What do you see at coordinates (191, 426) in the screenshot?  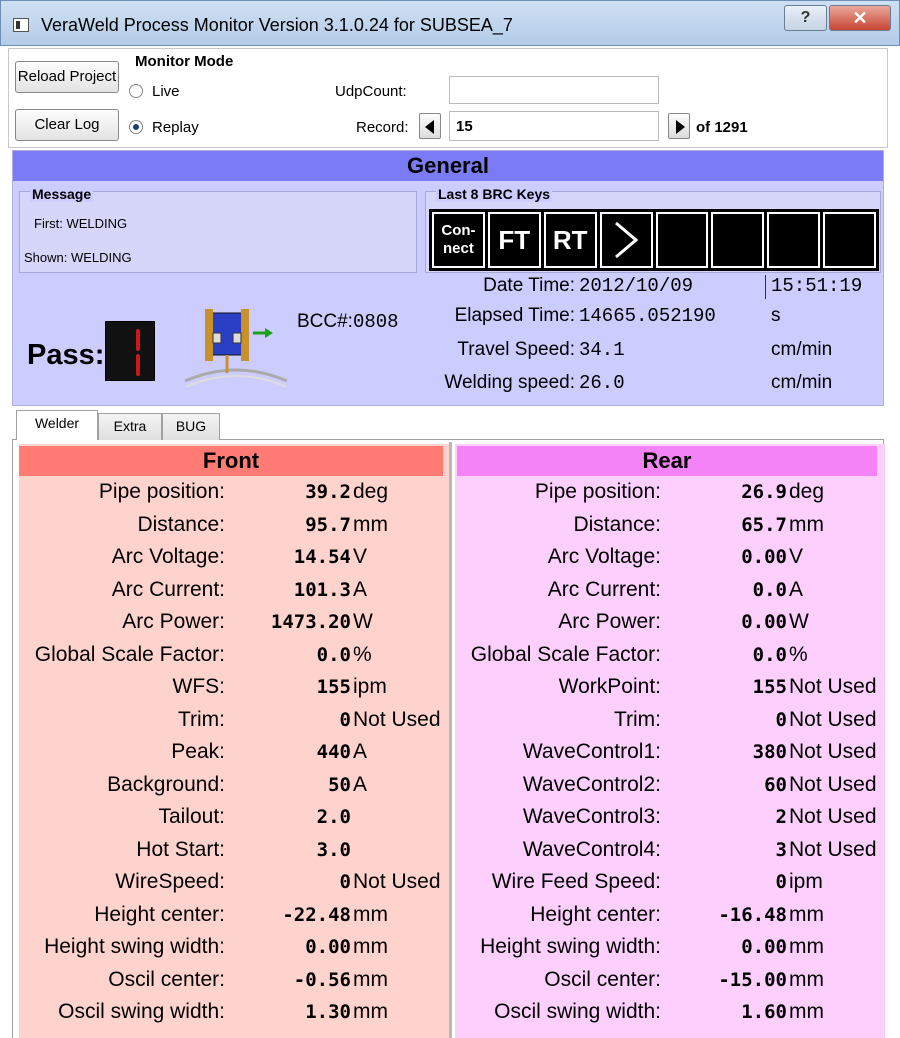 I see `tab-bug: BUG` at bounding box center [191, 426].